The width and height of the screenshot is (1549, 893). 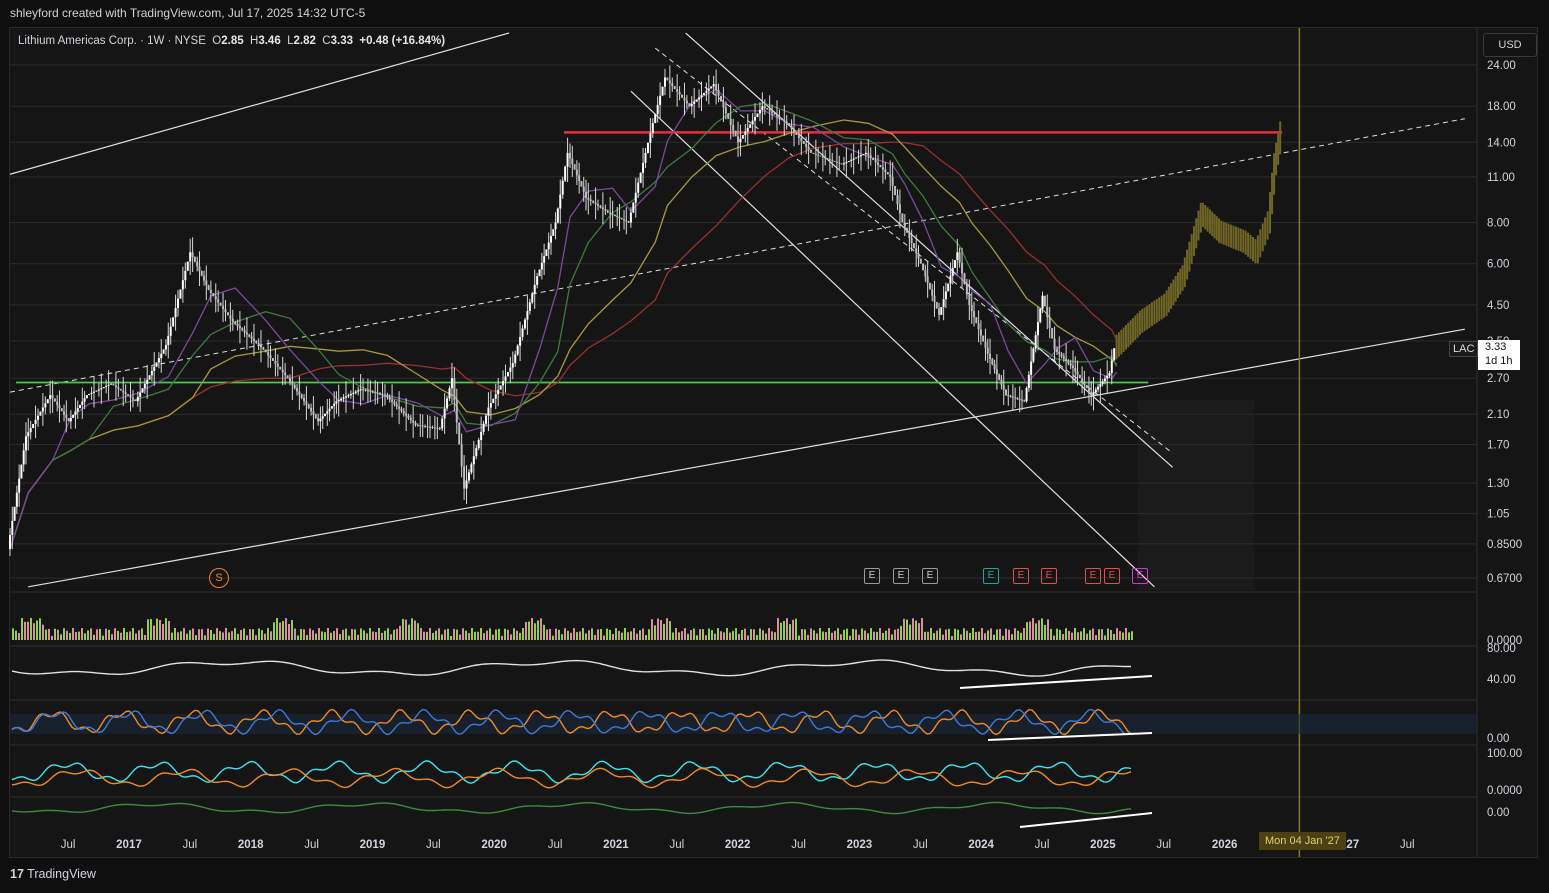 I want to click on price-tick-label: 1.70, so click(x=1498, y=446).